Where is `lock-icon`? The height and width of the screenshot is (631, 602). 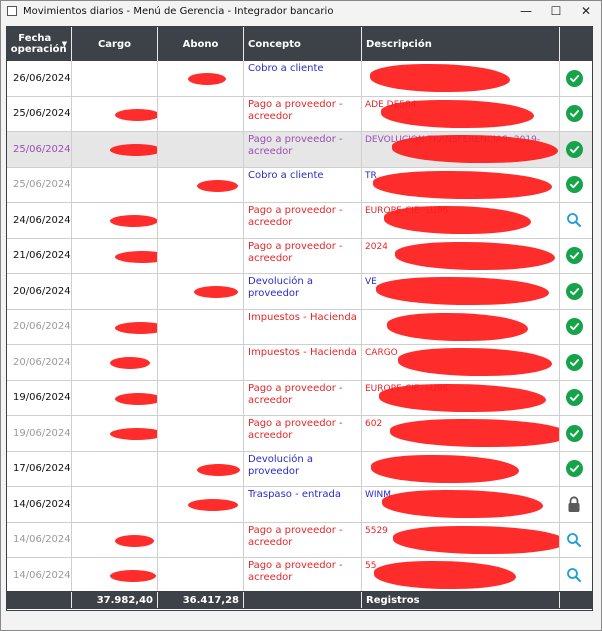
lock-icon is located at coordinates (574, 504).